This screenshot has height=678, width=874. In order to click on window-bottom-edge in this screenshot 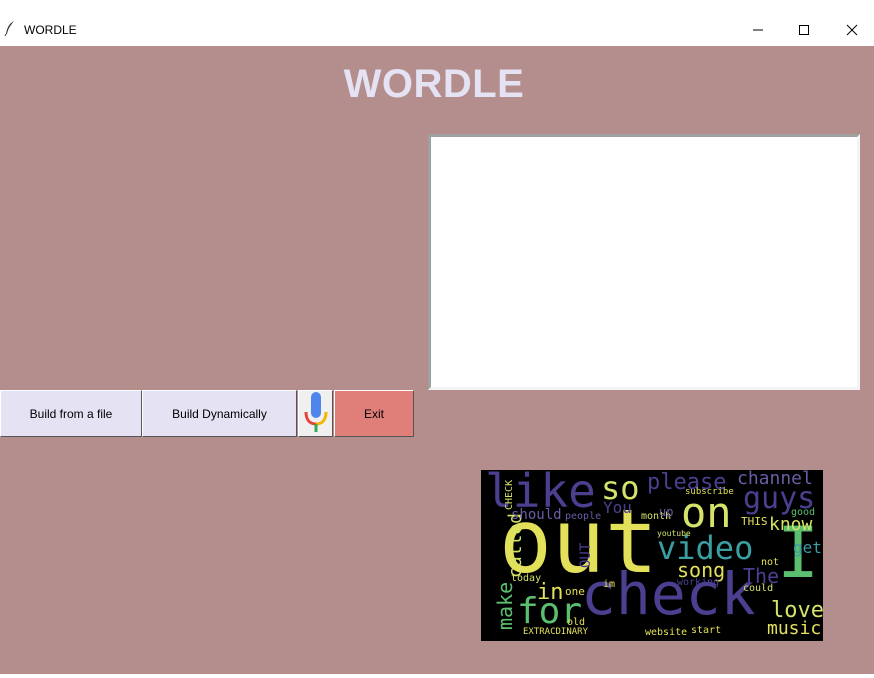, I will do `click(437, 676)`.